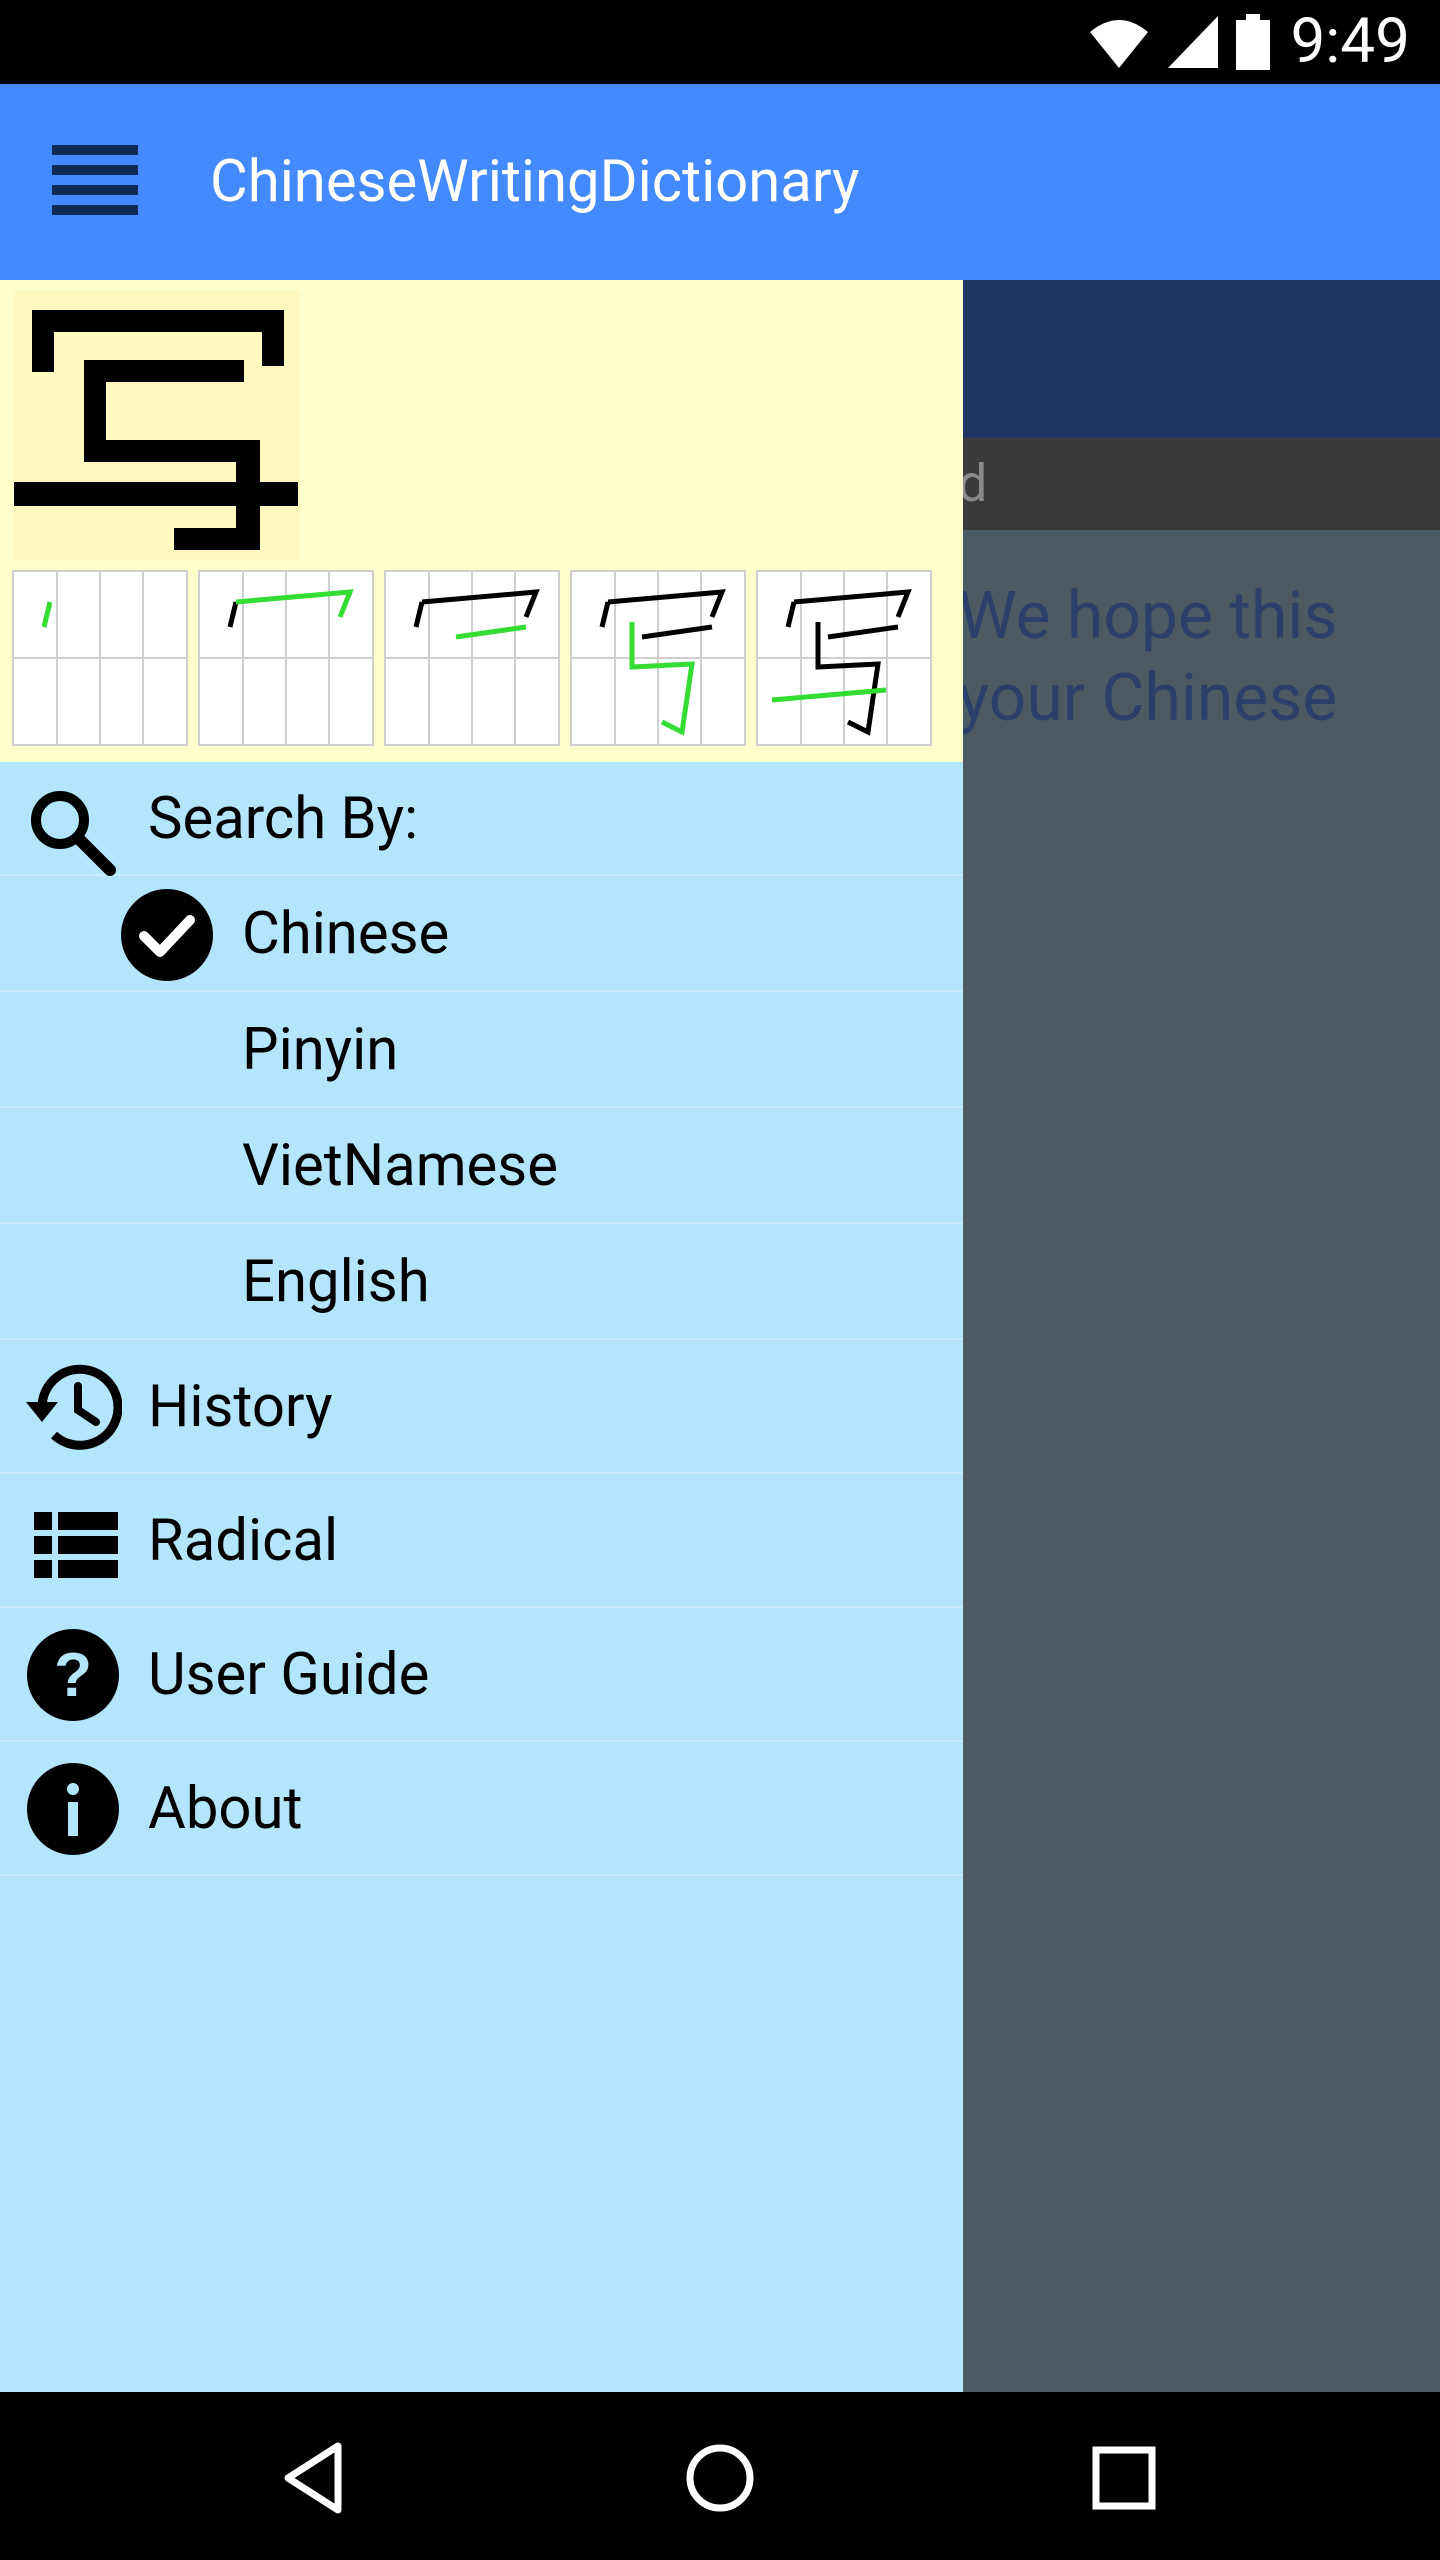  Describe the element at coordinates (720, 42) in the screenshot. I see `status-bar: 9:49` at that location.